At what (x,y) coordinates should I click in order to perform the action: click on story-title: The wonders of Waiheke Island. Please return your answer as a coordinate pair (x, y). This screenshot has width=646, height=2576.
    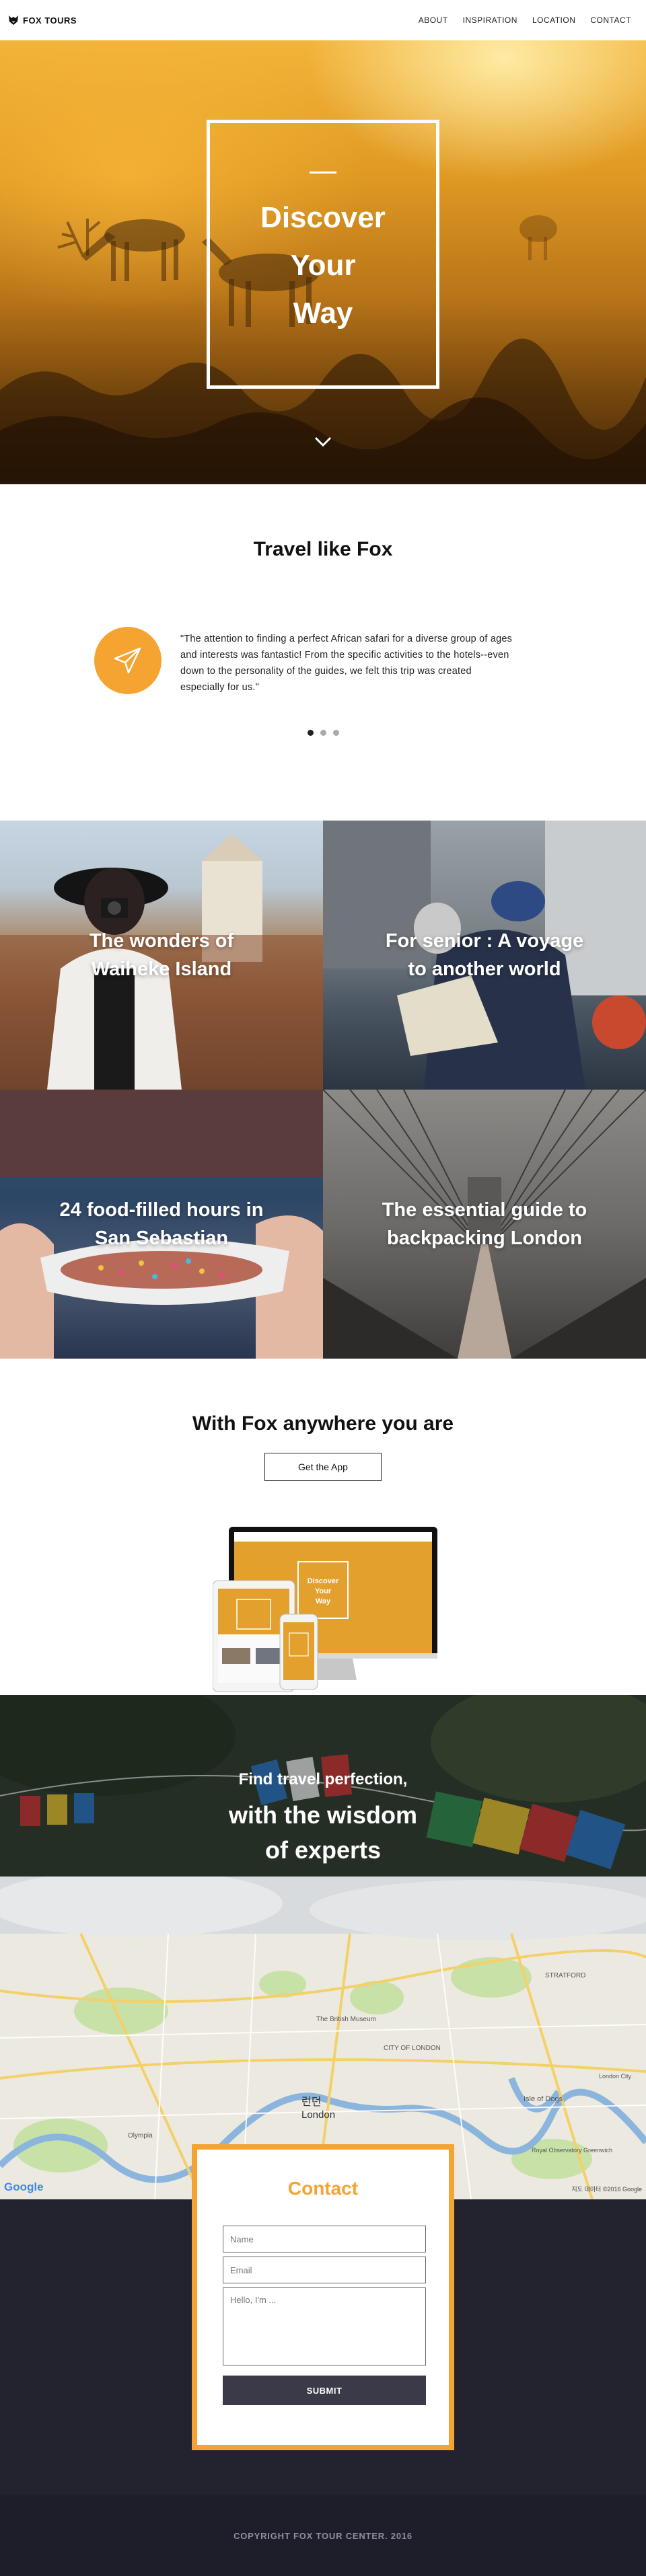
    Looking at the image, I should click on (161, 955).